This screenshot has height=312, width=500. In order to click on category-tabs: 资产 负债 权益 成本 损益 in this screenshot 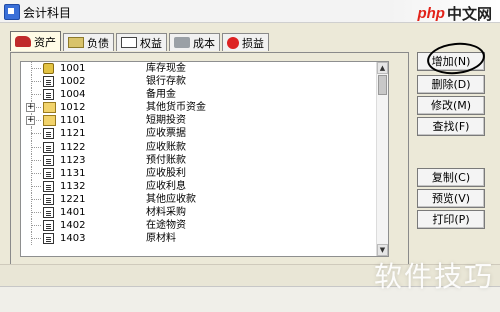, I will do `click(140, 41)`.